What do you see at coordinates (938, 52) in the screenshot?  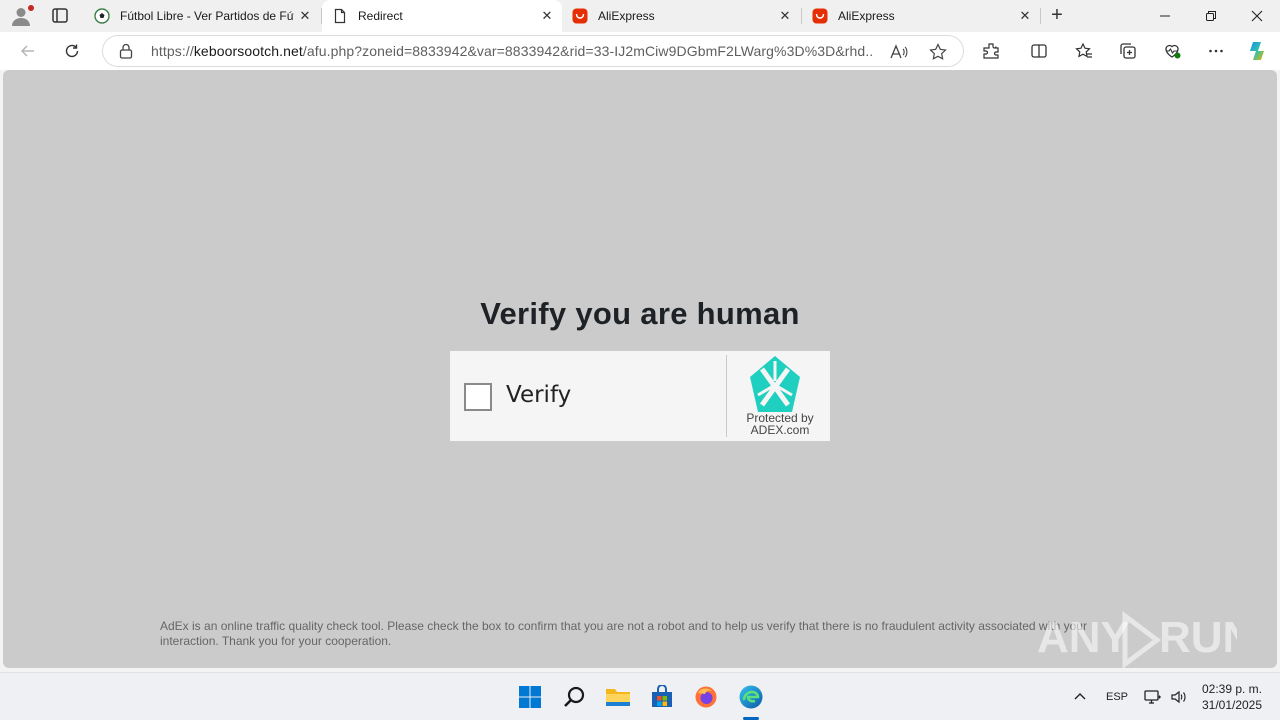 I see `favorite-star-icon` at bounding box center [938, 52].